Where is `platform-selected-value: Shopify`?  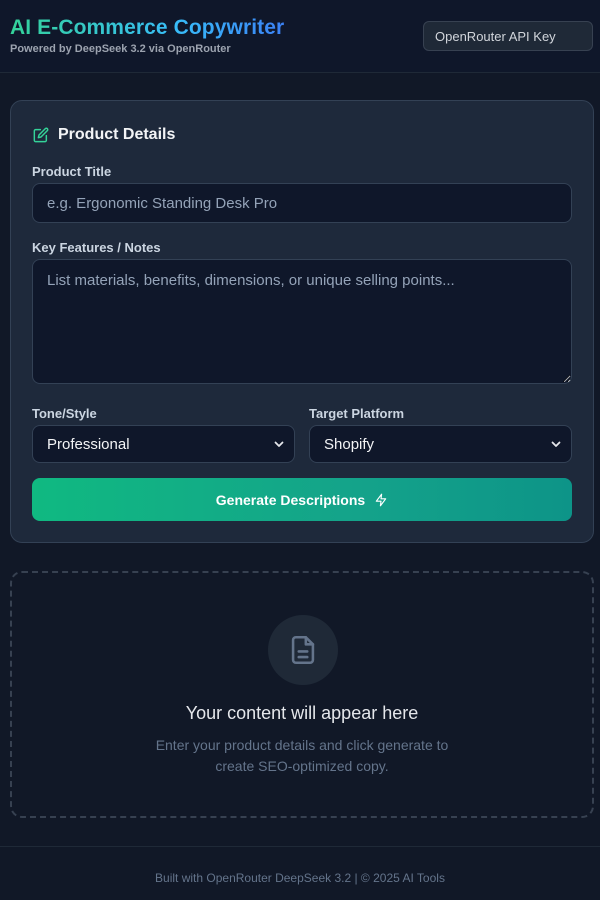 platform-selected-value: Shopify is located at coordinates (349, 444).